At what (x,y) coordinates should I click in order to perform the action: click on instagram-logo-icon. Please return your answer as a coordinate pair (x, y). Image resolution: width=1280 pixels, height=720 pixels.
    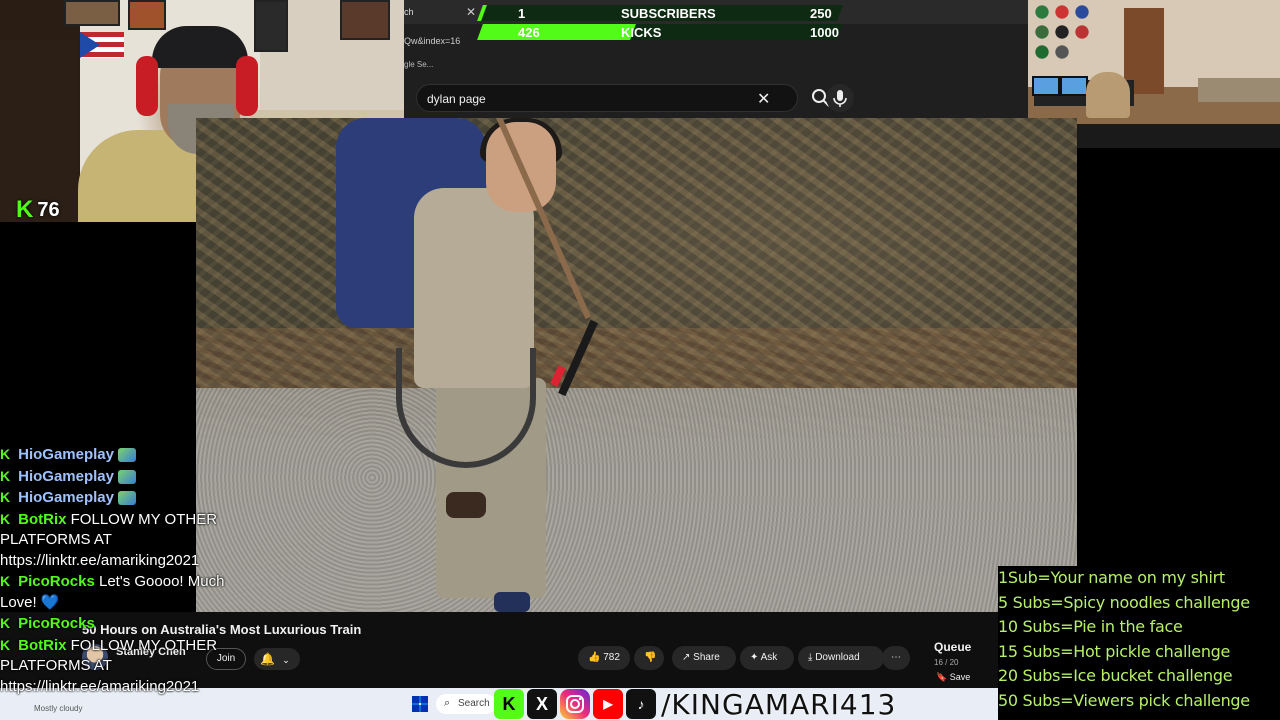
    Looking at the image, I should click on (575, 704).